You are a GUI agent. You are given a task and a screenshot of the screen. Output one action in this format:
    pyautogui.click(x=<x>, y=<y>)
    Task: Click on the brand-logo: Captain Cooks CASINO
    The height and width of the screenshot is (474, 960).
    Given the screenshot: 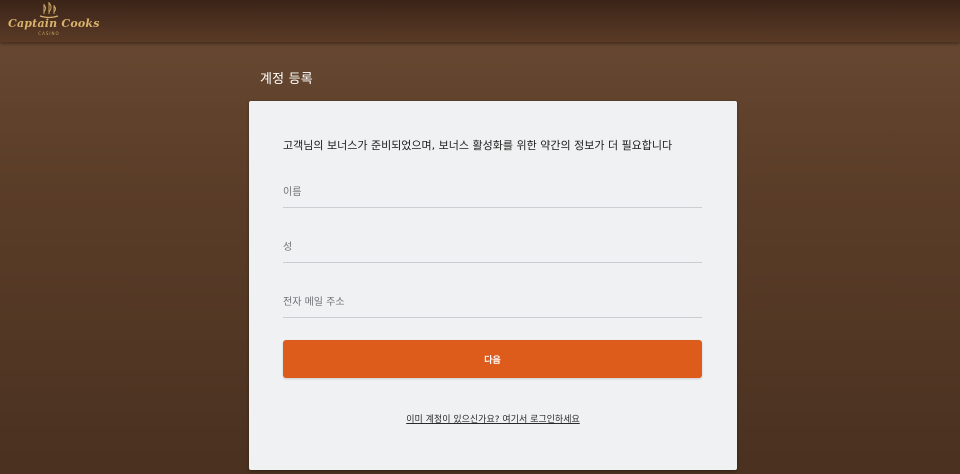 What is the action you would take?
    pyautogui.click(x=54, y=20)
    